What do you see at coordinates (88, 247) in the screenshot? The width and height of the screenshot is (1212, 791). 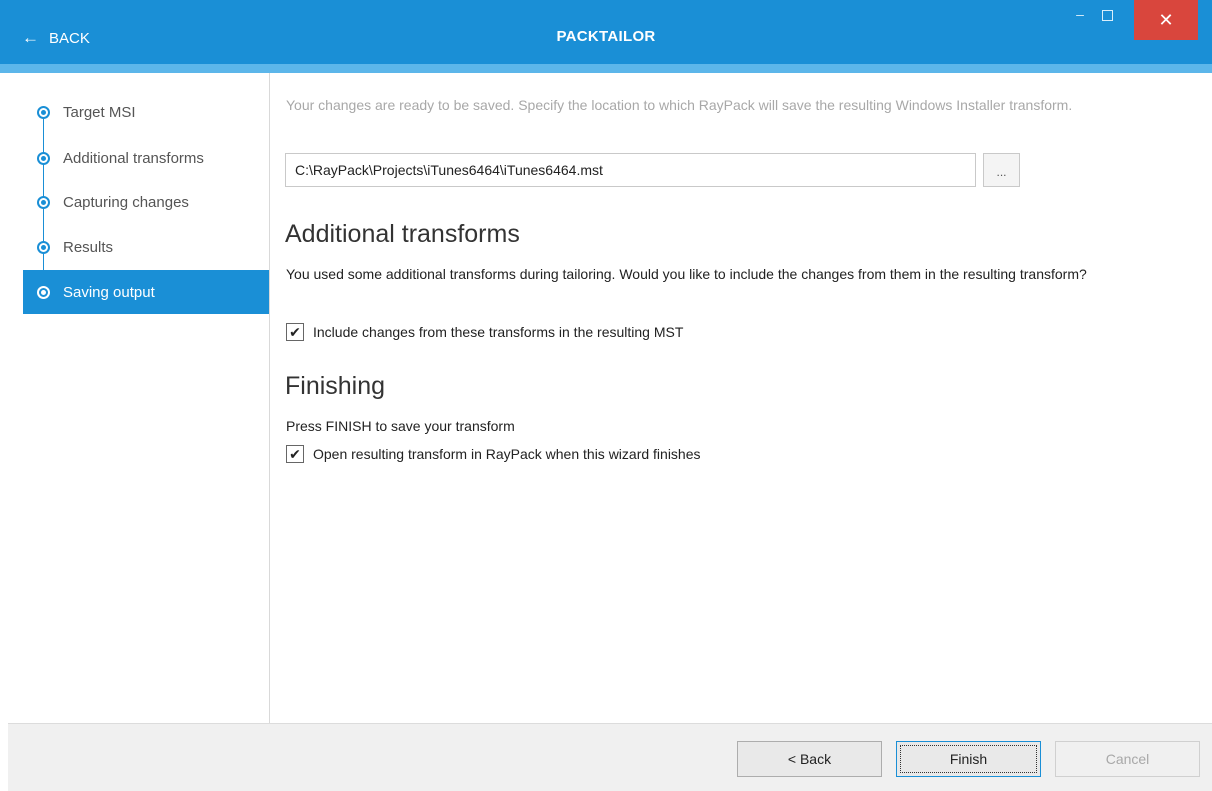 I see `step-label: Results` at bounding box center [88, 247].